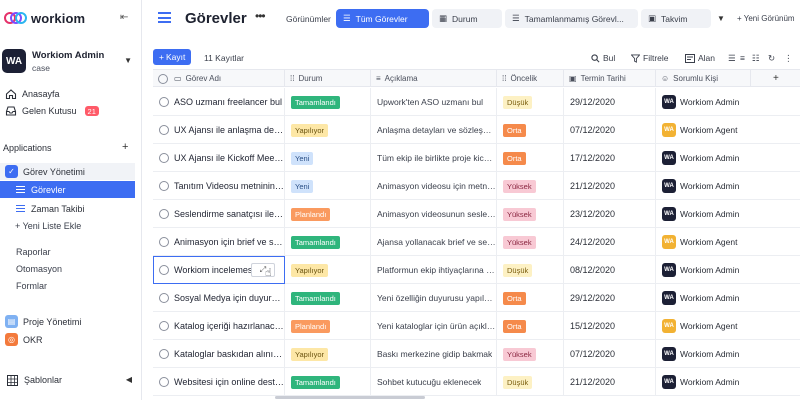  What do you see at coordinates (32, 94) in the screenshot?
I see `nav-home: Anasayfa` at bounding box center [32, 94].